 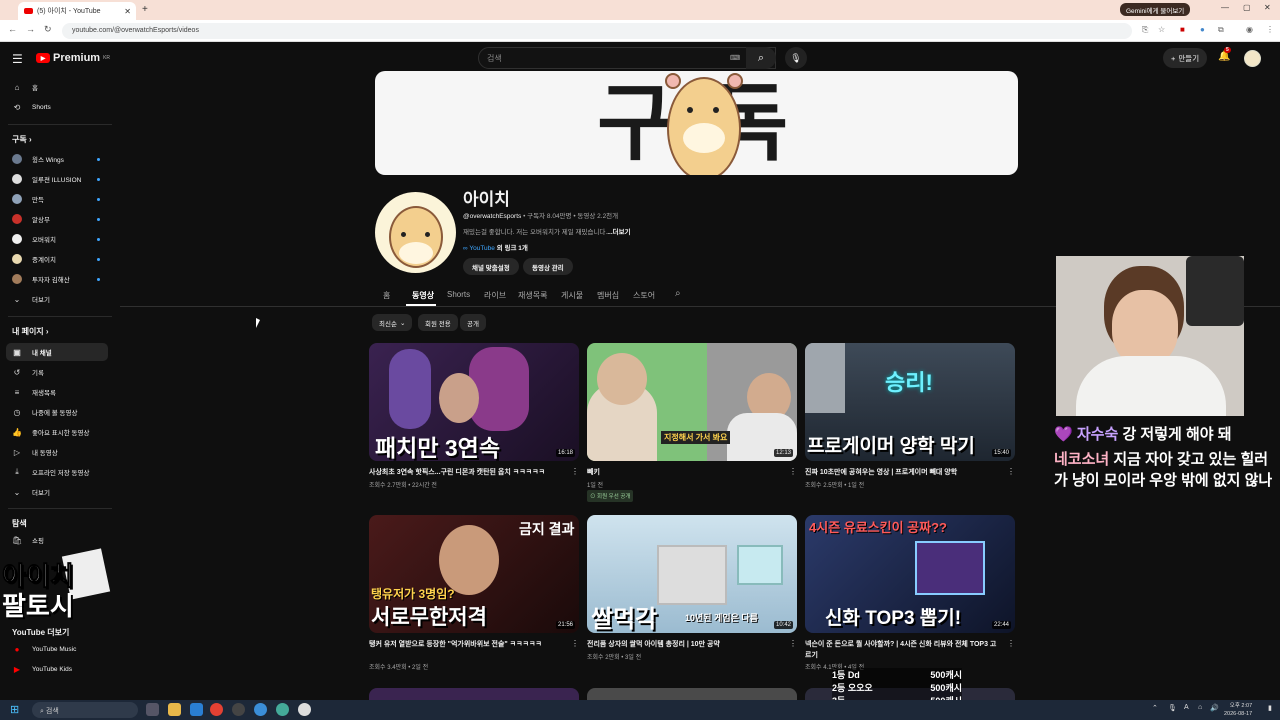 What do you see at coordinates (548, 266) in the screenshot?
I see `manage-videos-button: 동영상 관리` at bounding box center [548, 266].